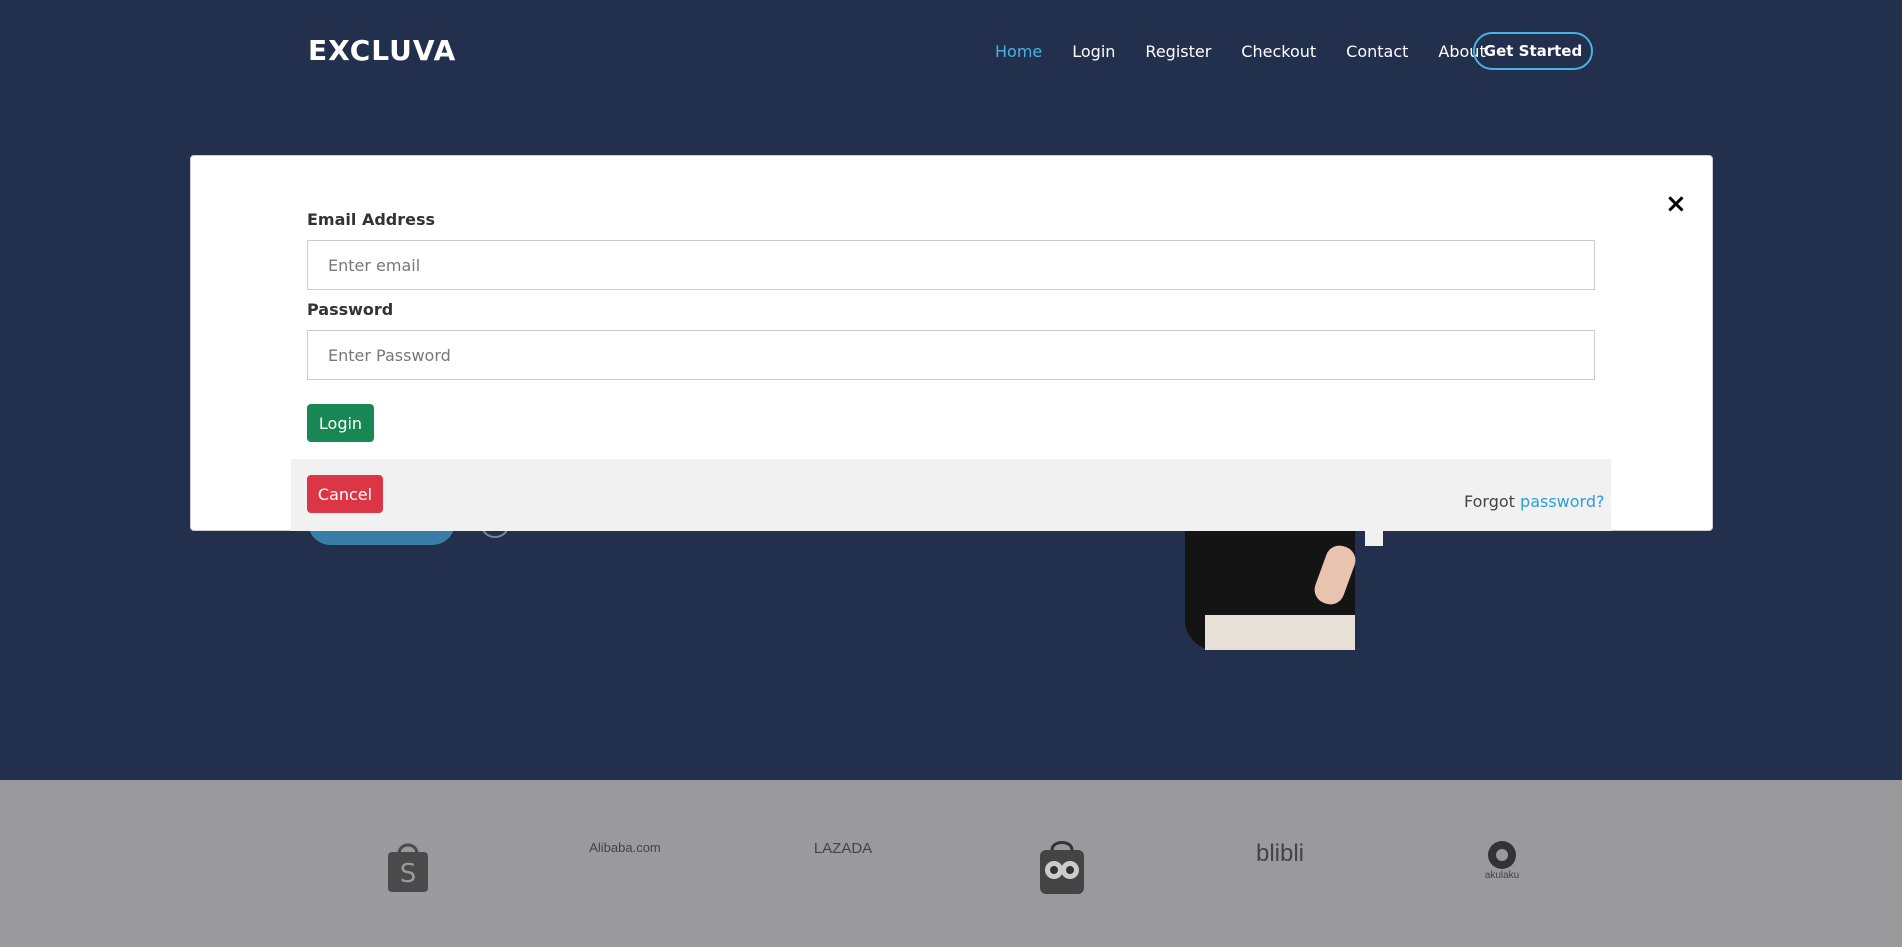  Describe the element at coordinates (1280, 590) in the screenshot. I see `hero-image` at that location.